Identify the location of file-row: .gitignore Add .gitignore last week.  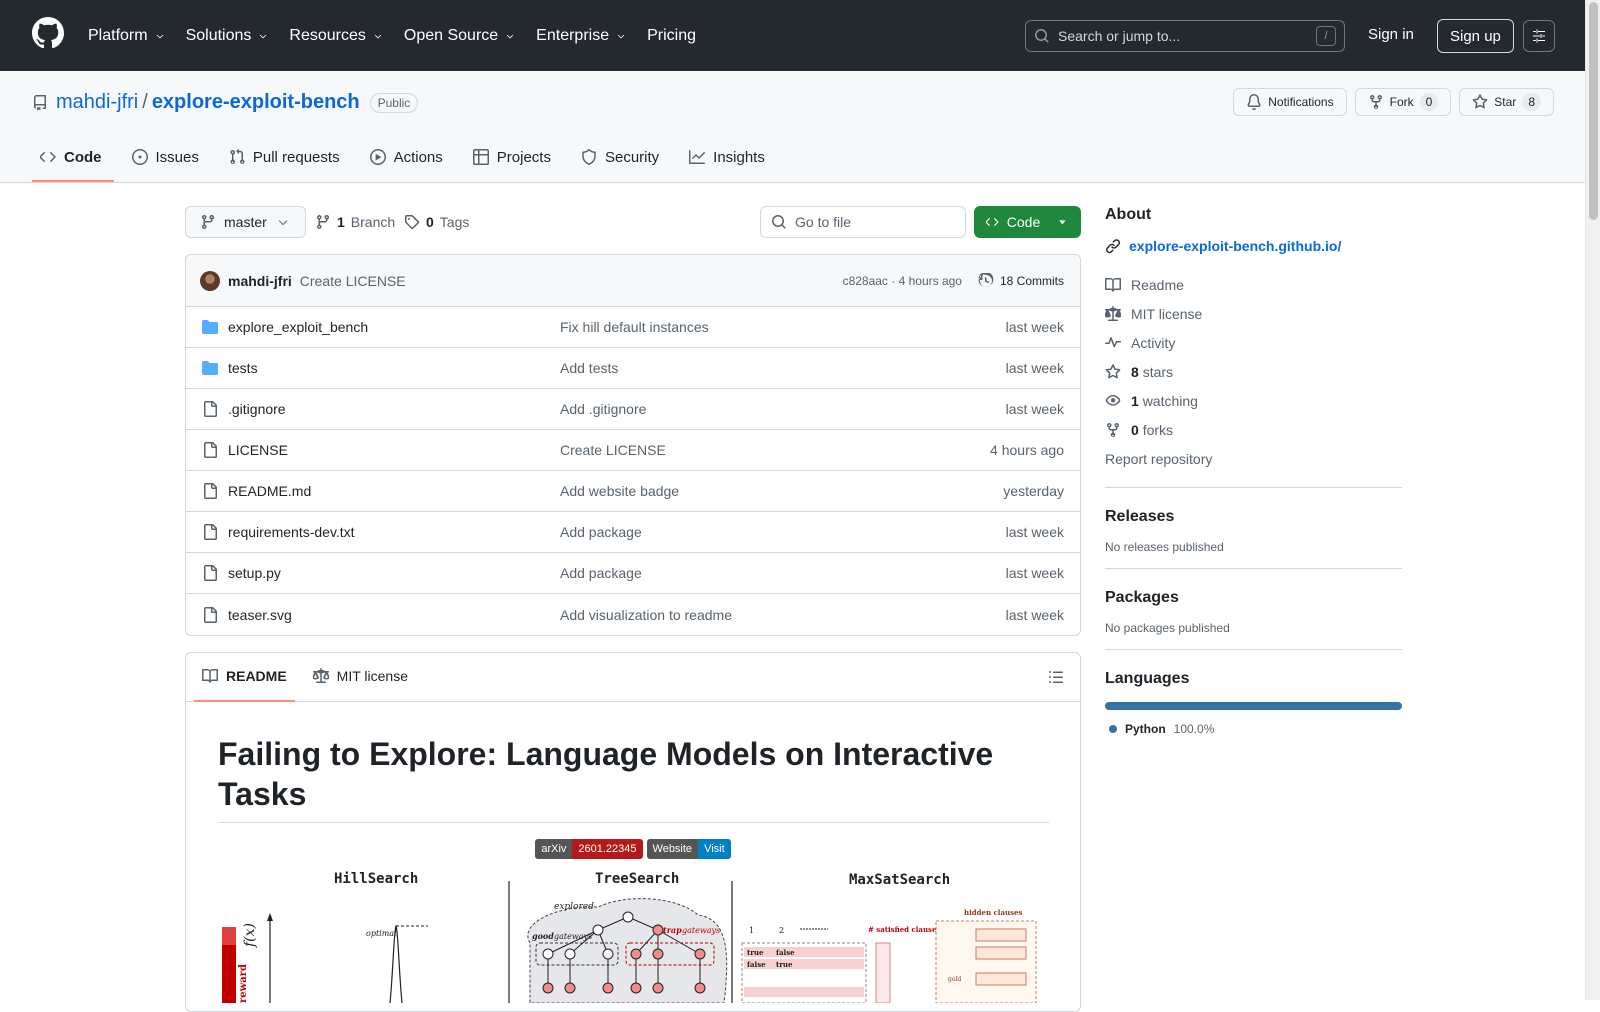
(633, 409).